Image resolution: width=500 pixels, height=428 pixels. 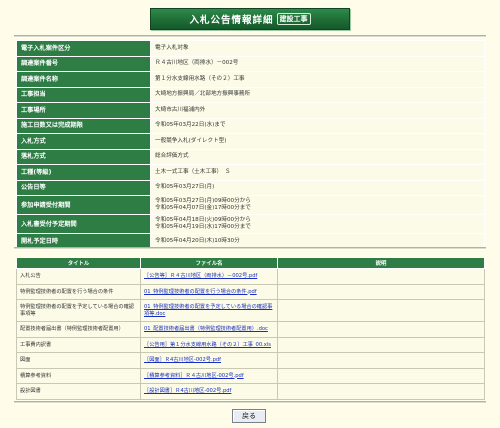 I want to click on page-title-banner: 入札公告情報詳細 建設工事, so click(x=250, y=19).